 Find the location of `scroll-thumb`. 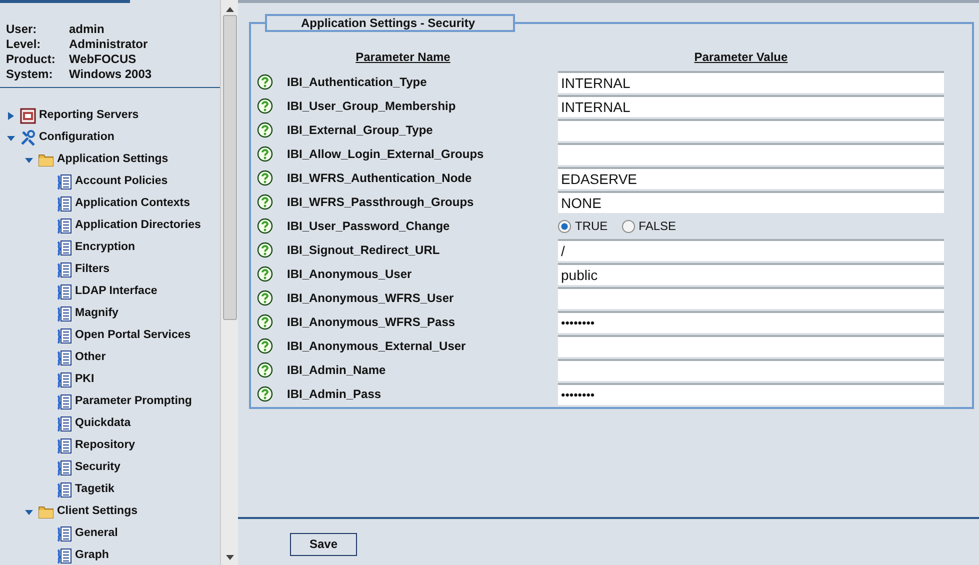

scroll-thumb is located at coordinates (229, 167).